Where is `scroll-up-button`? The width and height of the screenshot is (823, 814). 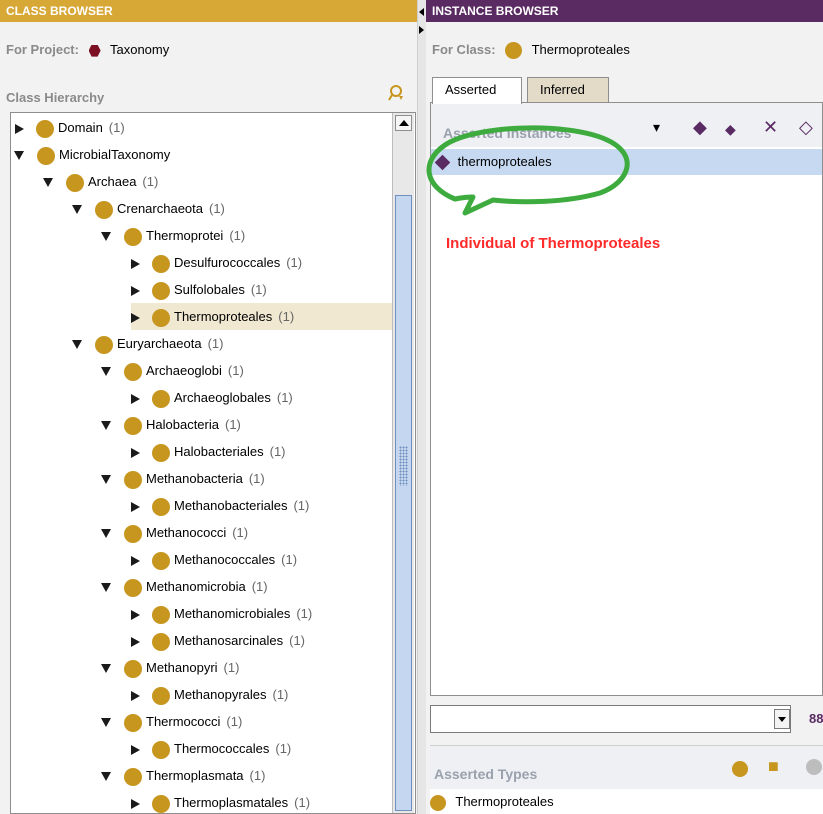 scroll-up-button is located at coordinates (403, 123).